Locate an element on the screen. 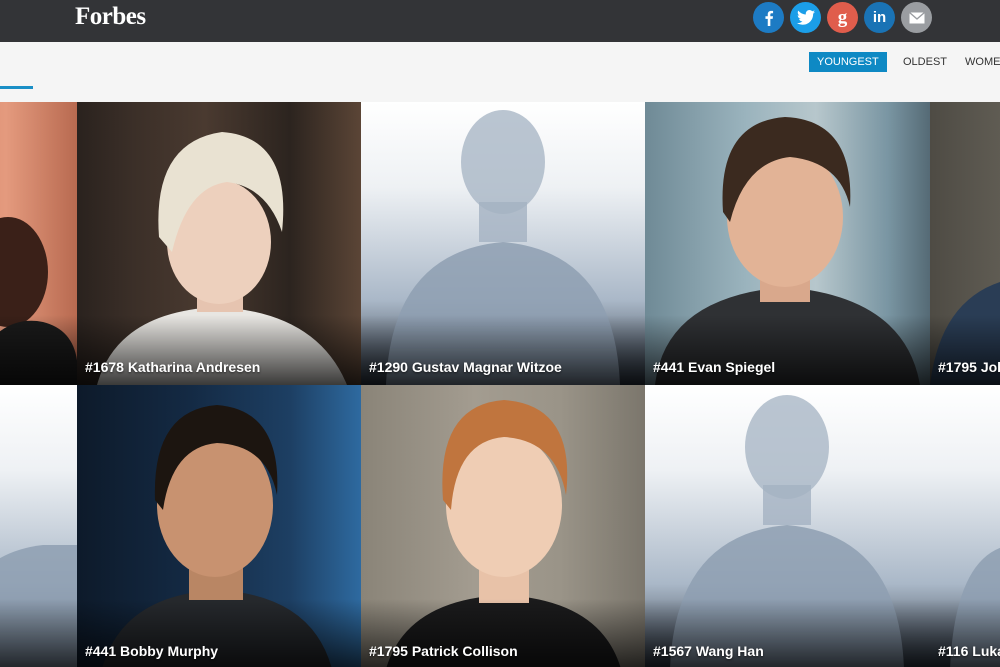 The image size is (1000, 667). profile-name-label: #1290 Gustav Magnar Witzoe is located at coordinates (465, 367).